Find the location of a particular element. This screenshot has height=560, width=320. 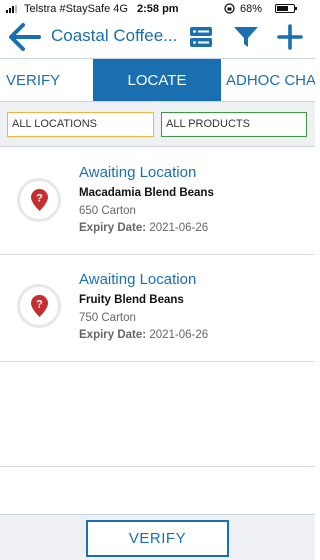

battery-percent: 68% is located at coordinates (251, 9).